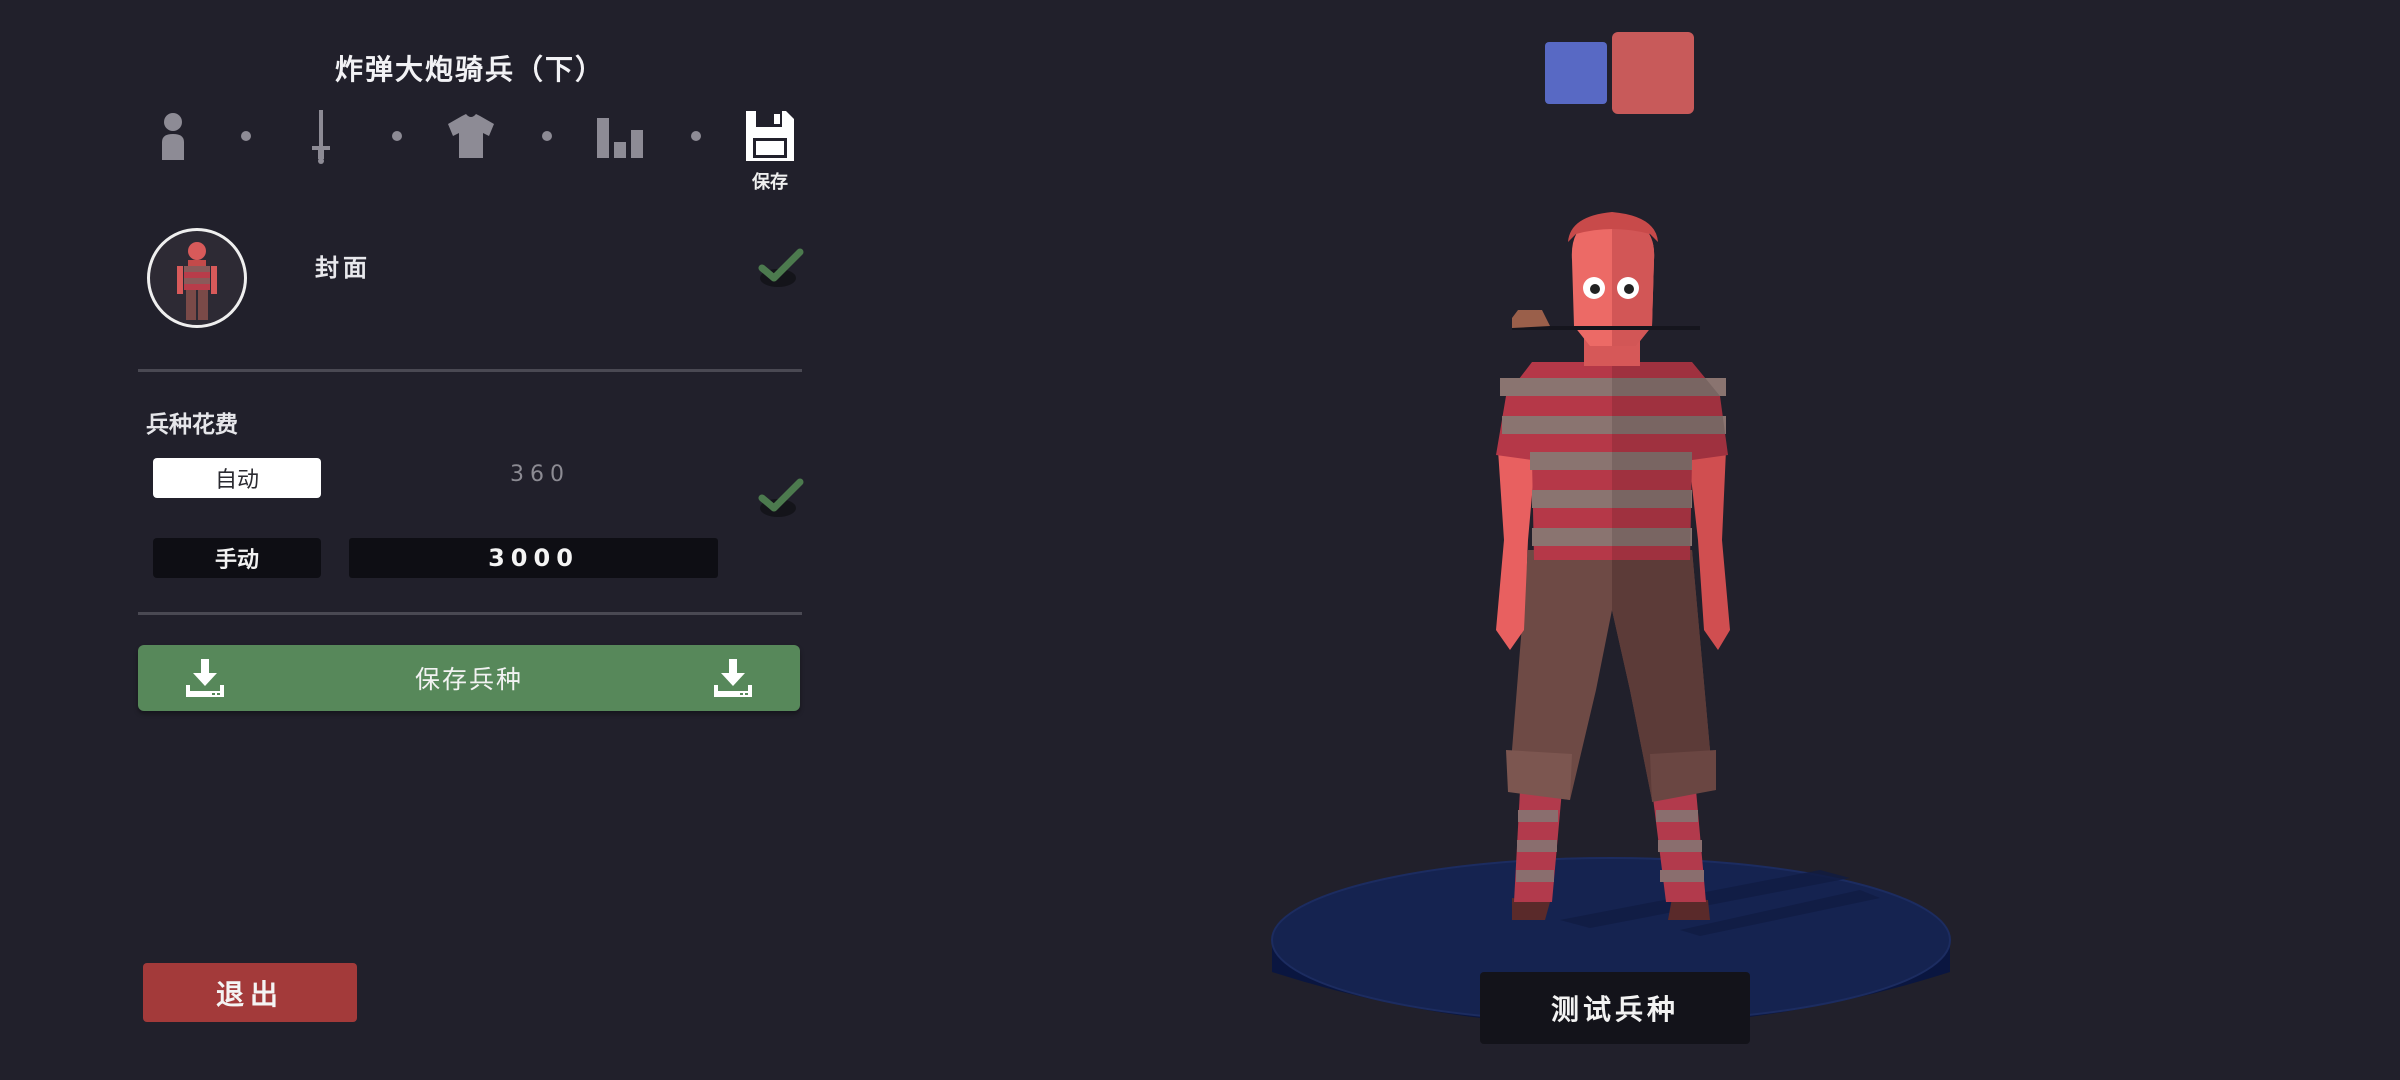 Image resolution: width=2400 pixels, height=1080 pixels. Describe the element at coordinates (1613, 566) in the screenshot. I see `unit-character` at that location.